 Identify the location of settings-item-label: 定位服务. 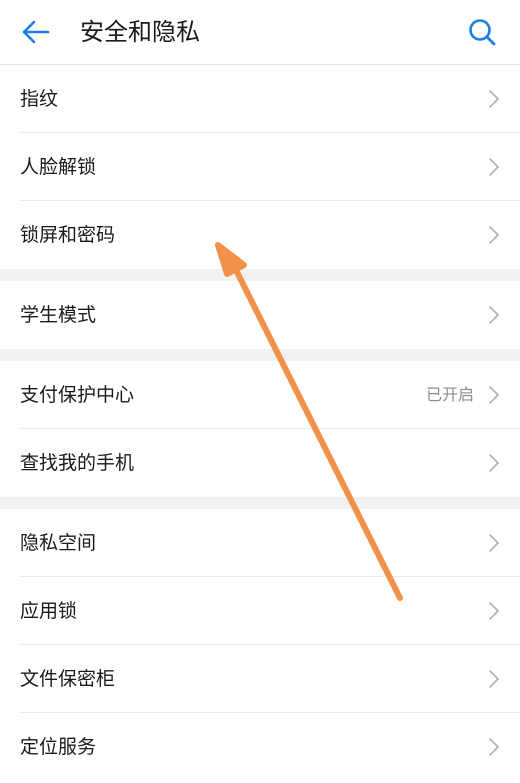
(58, 747).